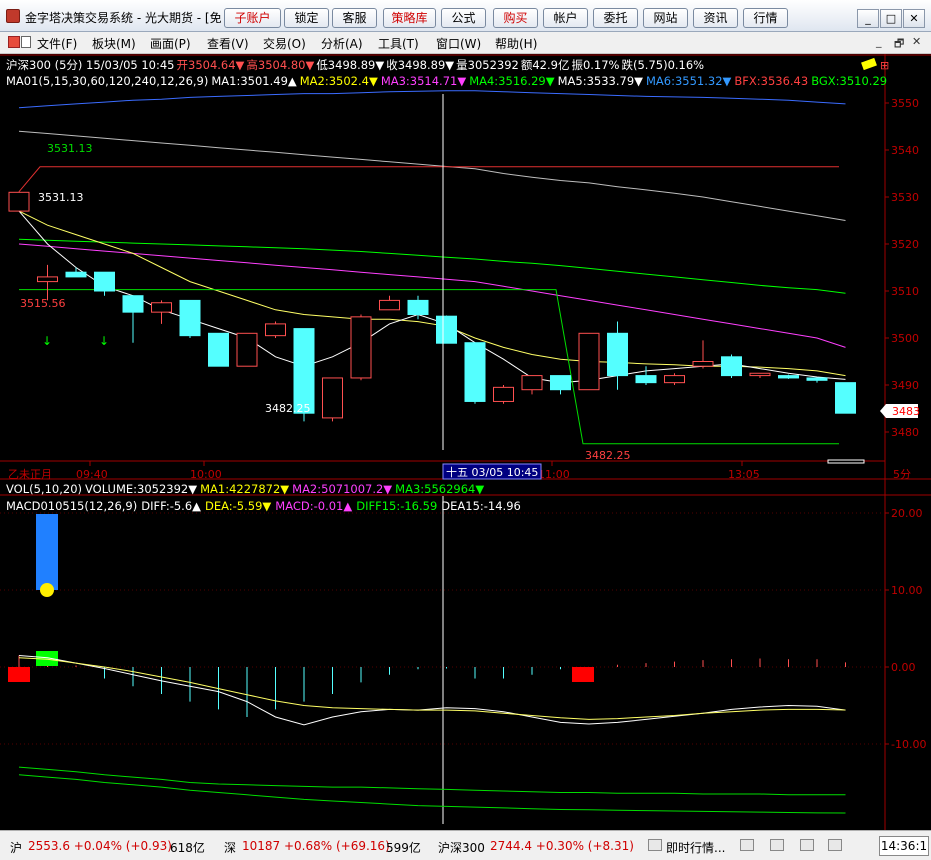  What do you see at coordinates (807, 845) in the screenshot?
I see `network-icon` at bounding box center [807, 845].